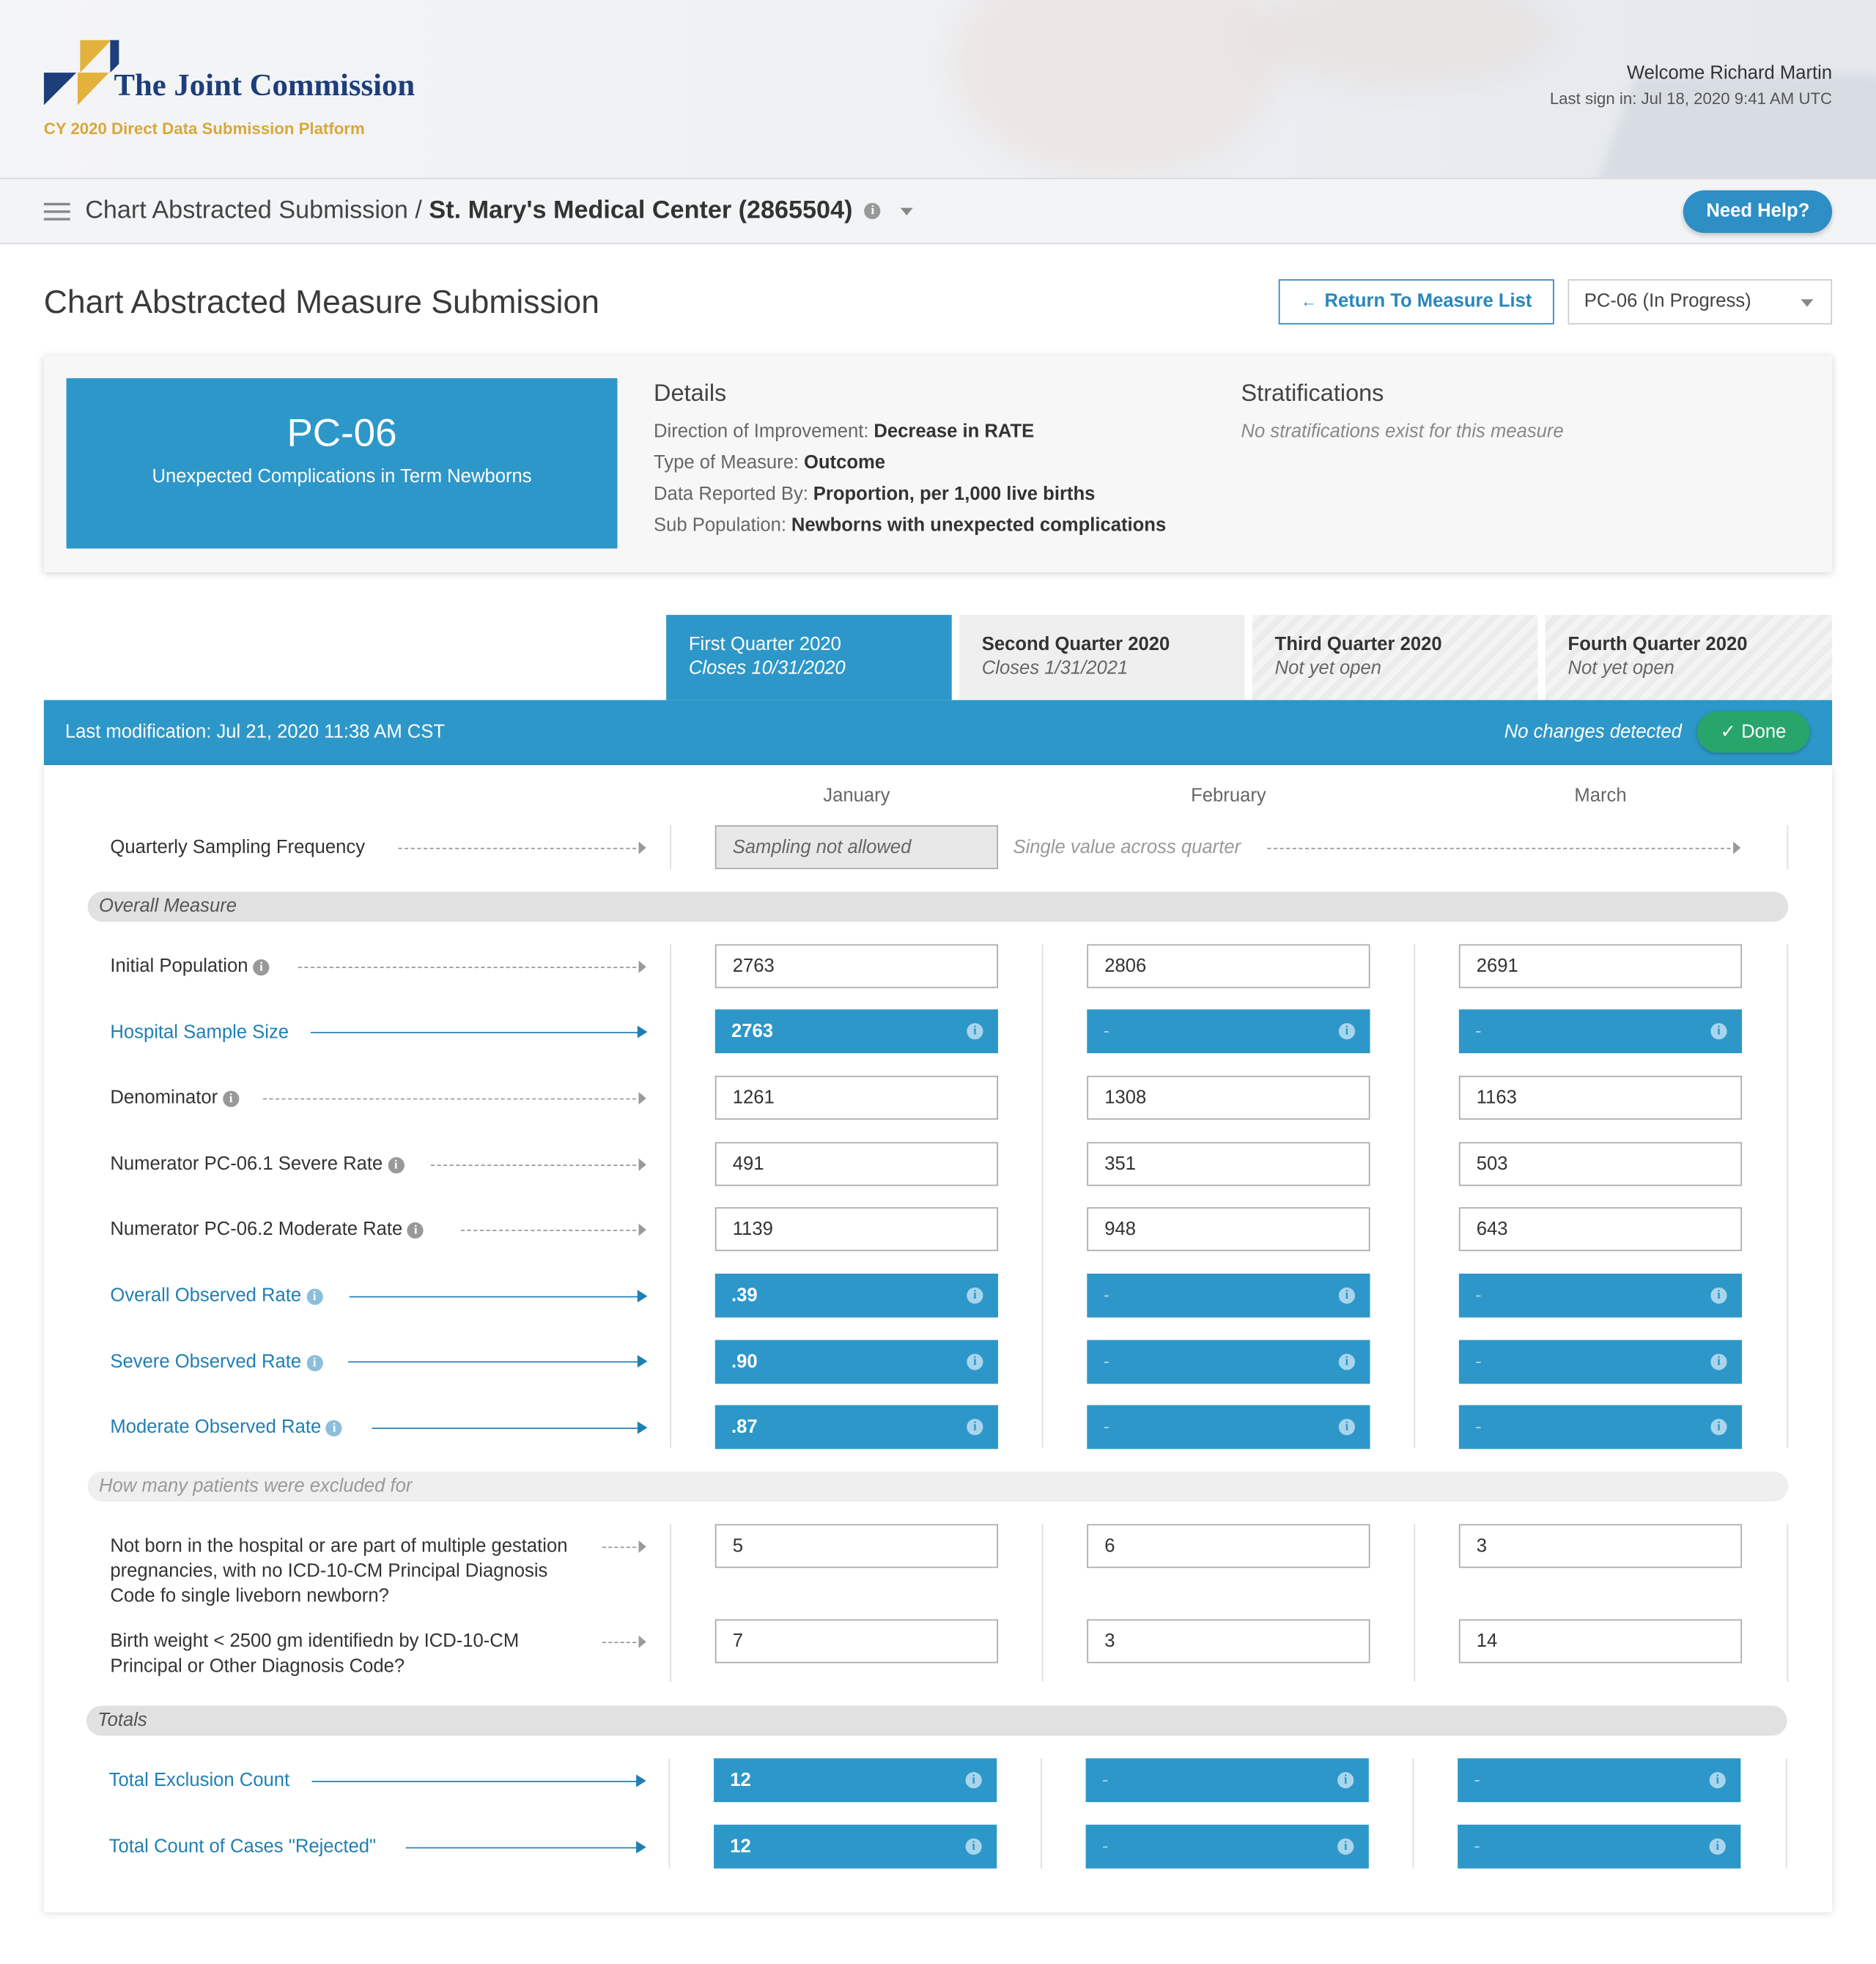 The height and width of the screenshot is (1964, 1876). What do you see at coordinates (216, 1295) in the screenshot?
I see `row-label-overall-observed-rate: Overall Observed Rate i` at bounding box center [216, 1295].